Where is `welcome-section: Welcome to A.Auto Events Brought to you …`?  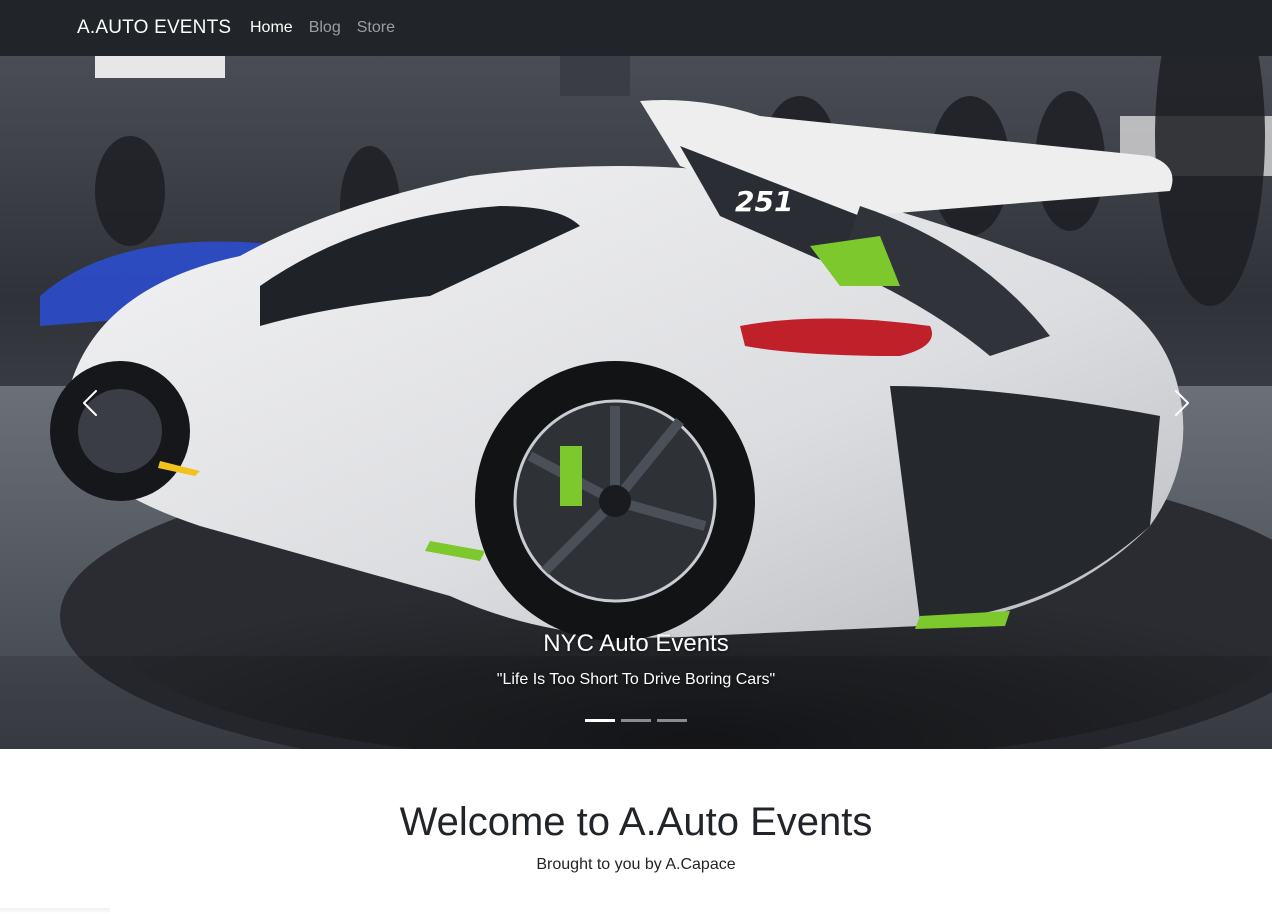
welcome-section: Welcome to A.Auto Events Brought to you … is located at coordinates (636, 836).